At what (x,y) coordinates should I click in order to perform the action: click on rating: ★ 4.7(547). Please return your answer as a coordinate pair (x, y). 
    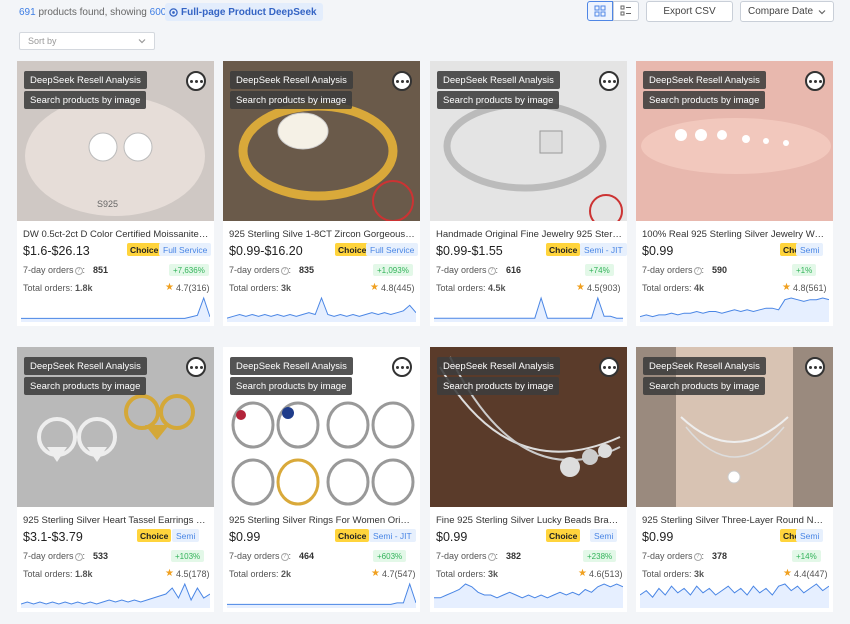
    Looking at the image, I should click on (393, 573).